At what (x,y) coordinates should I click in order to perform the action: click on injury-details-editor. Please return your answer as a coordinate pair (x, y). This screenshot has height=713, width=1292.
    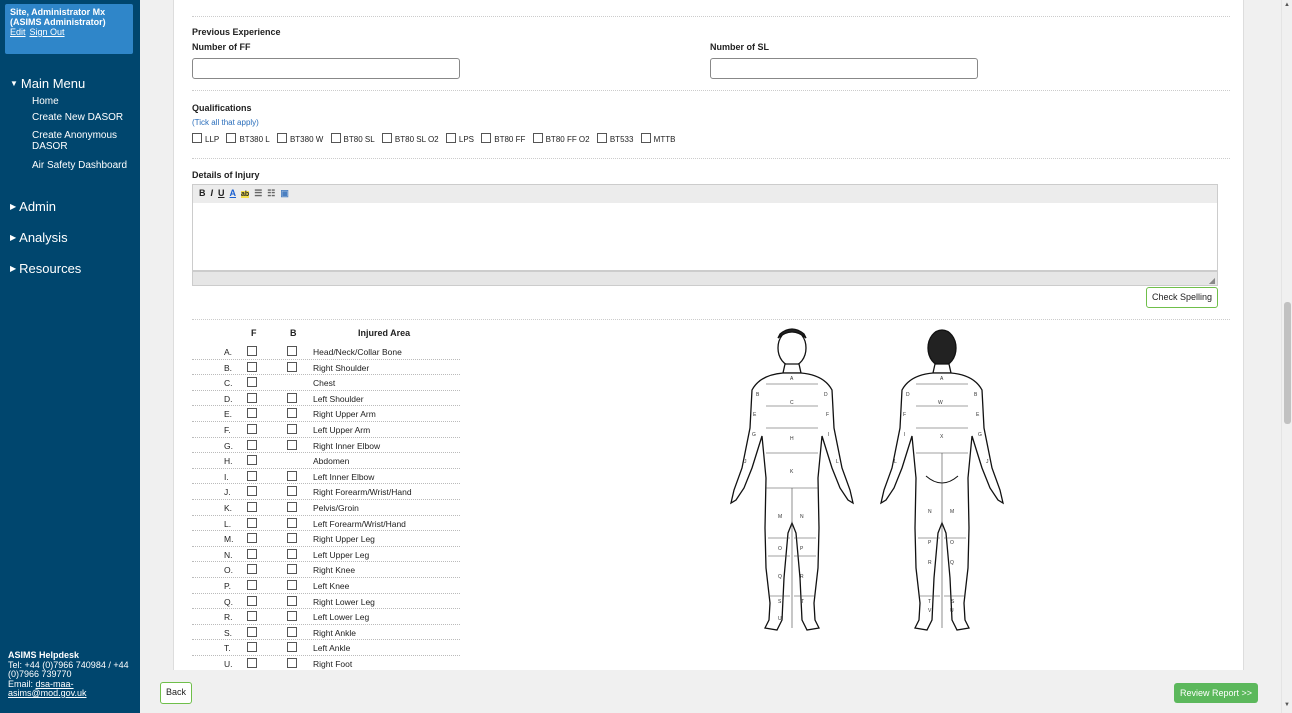
    Looking at the image, I should click on (705, 237).